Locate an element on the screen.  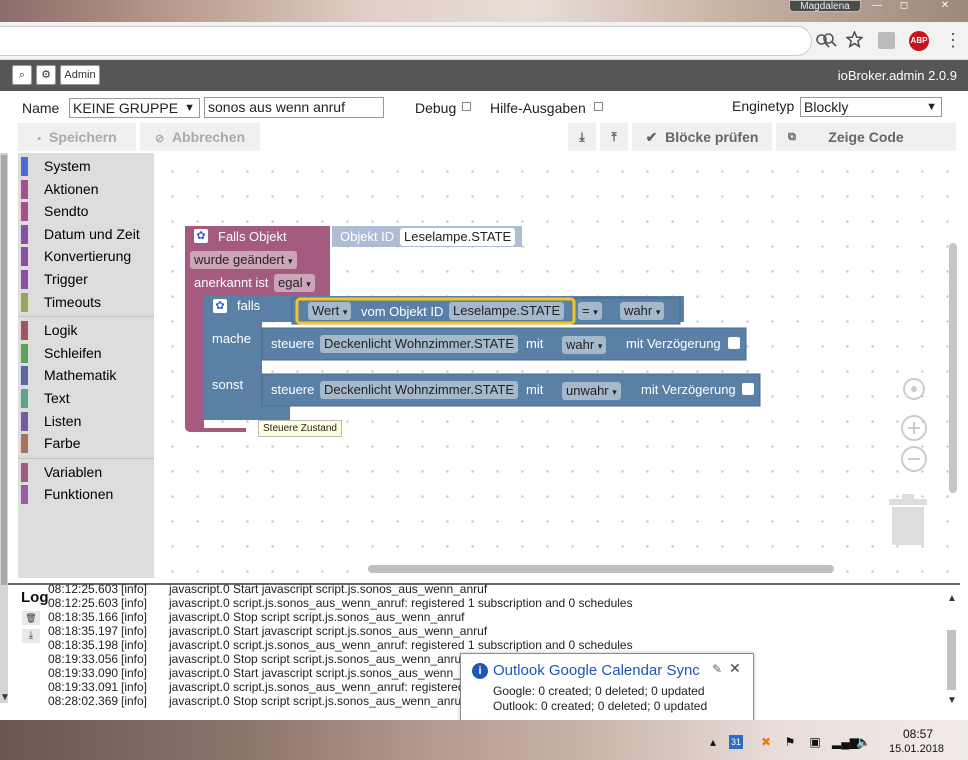
notification-line-outlook: Outlook: 0 created; 0 deleted; 0 updated is located at coordinates (600, 706).